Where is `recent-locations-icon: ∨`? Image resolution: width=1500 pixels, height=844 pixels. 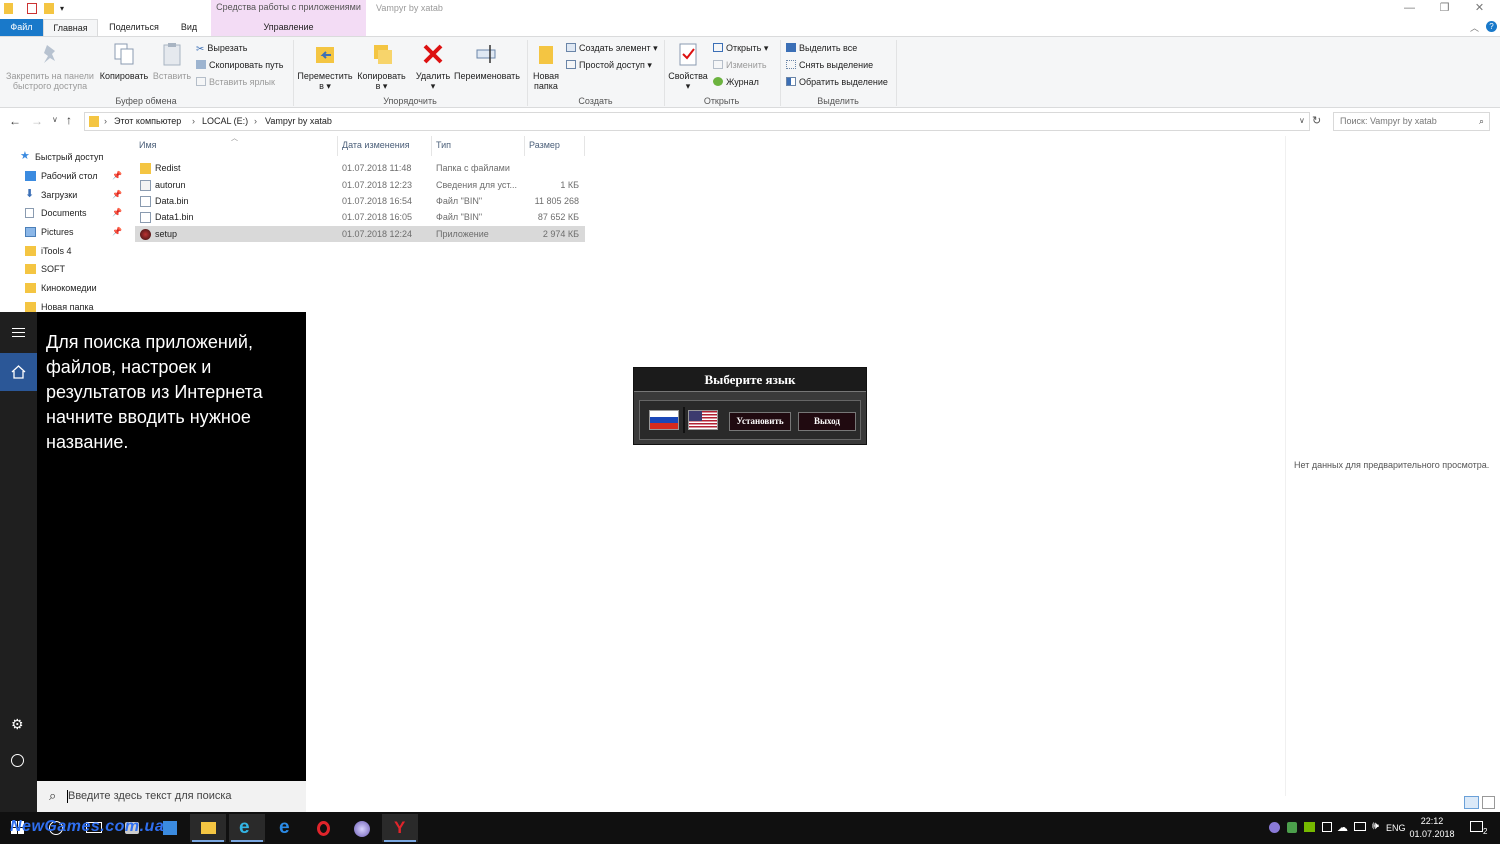 recent-locations-icon: ∨ is located at coordinates (55, 119).